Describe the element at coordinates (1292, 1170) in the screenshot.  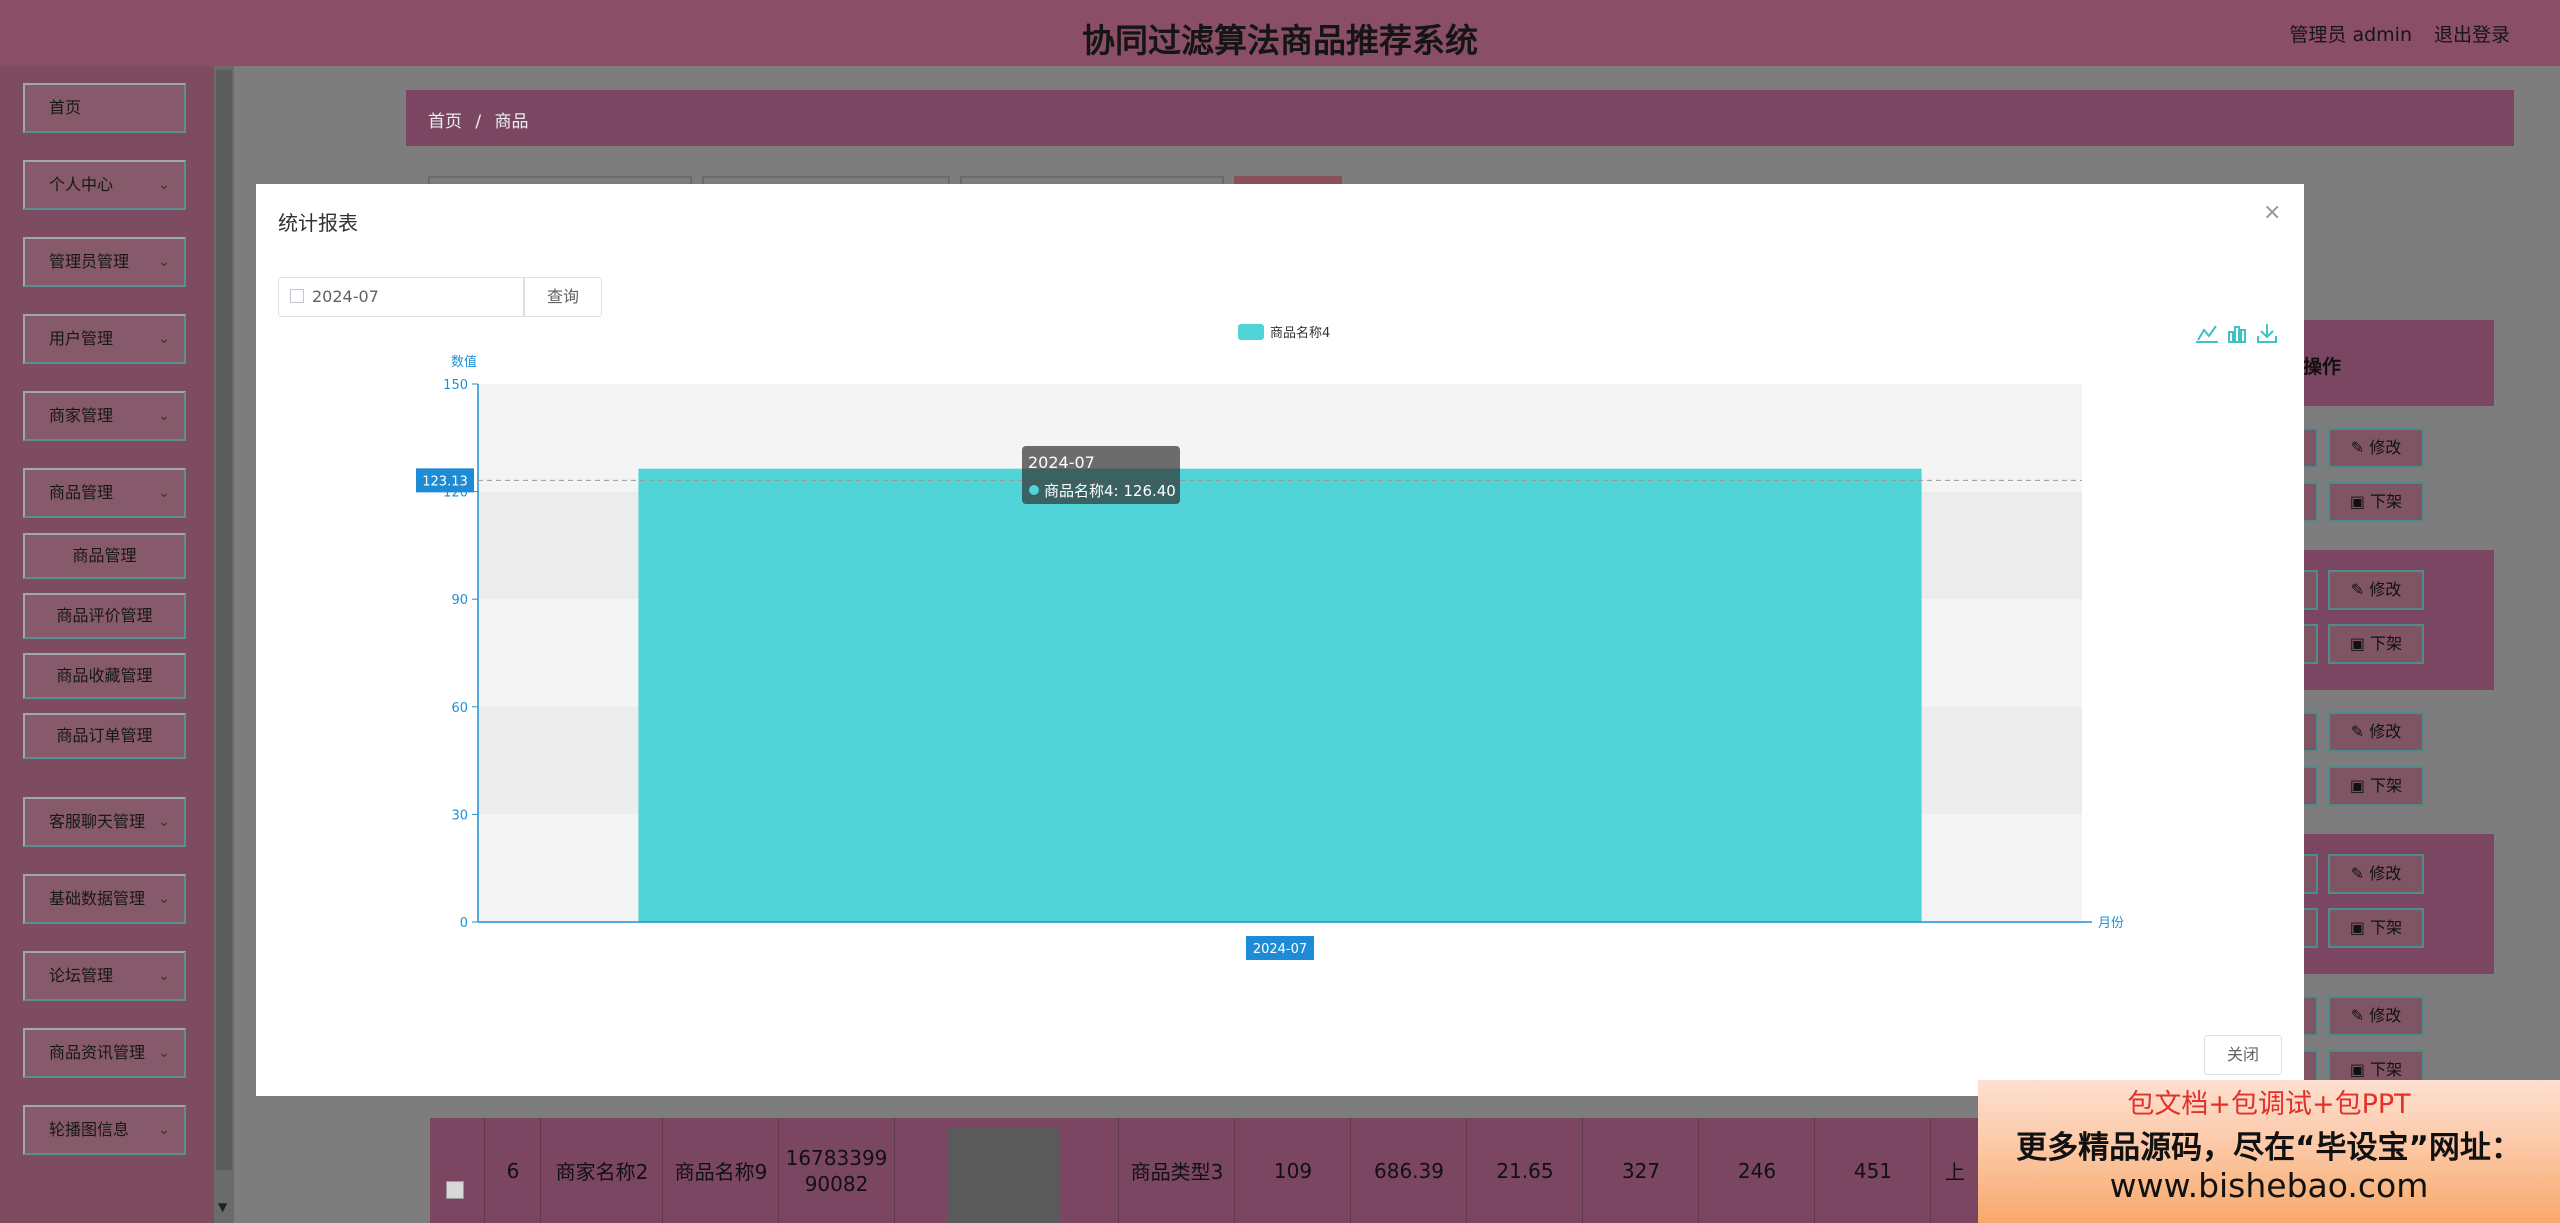
I see `cell-value: 109` at that location.